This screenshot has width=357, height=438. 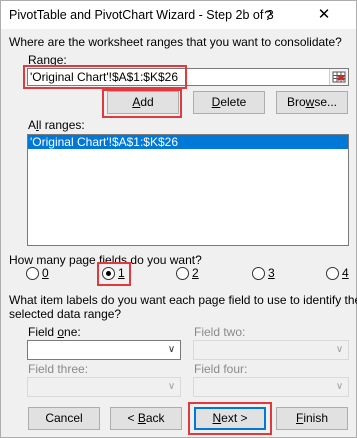 I want to click on page-field-label-4: 4, so click(x=345, y=273).